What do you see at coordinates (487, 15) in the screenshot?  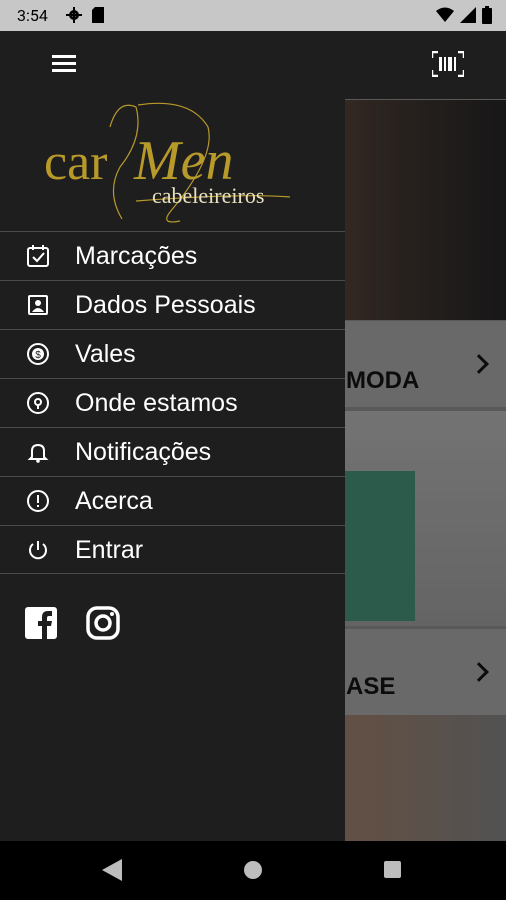 I see `battery-icon` at bounding box center [487, 15].